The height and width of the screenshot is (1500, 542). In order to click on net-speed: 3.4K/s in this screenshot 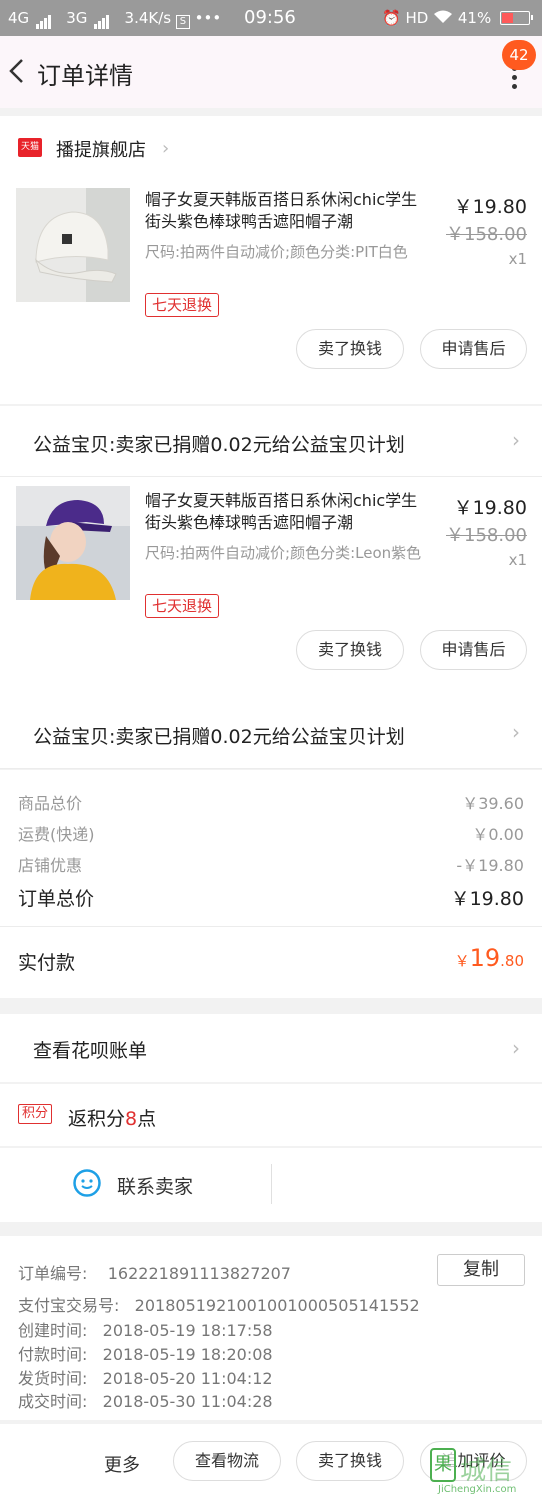, I will do `click(148, 18)`.